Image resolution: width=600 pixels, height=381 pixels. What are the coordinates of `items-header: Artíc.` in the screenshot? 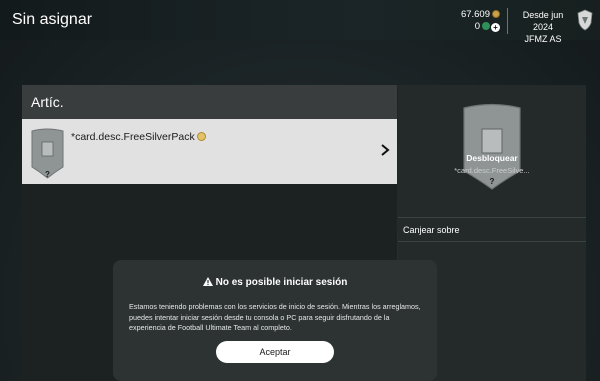 It's located at (209, 102).